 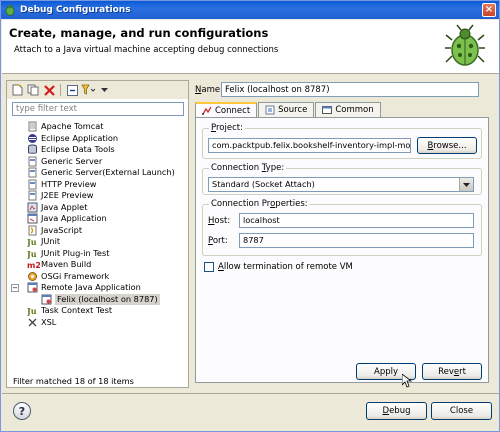 What do you see at coordinates (49, 90) in the screenshot?
I see `delete-configuration-icon` at bounding box center [49, 90].